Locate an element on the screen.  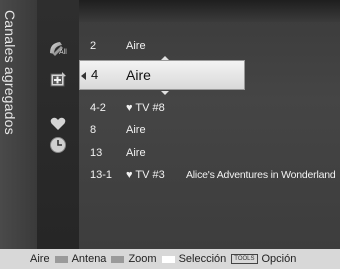
channel-number: 2 is located at coordinates (93, 46).